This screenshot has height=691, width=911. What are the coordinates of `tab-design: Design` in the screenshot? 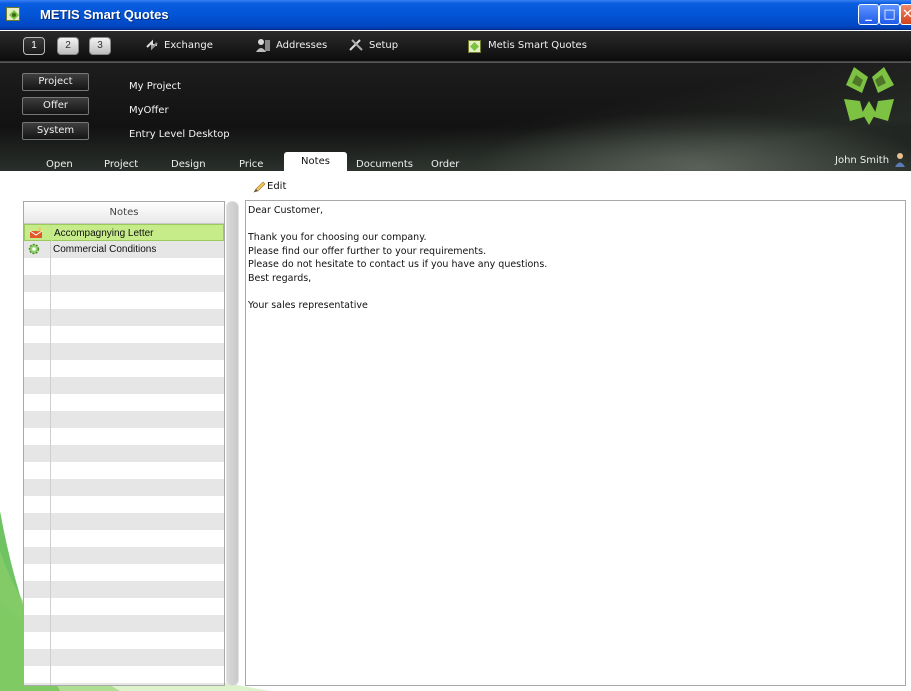 It's located at (188, 164).